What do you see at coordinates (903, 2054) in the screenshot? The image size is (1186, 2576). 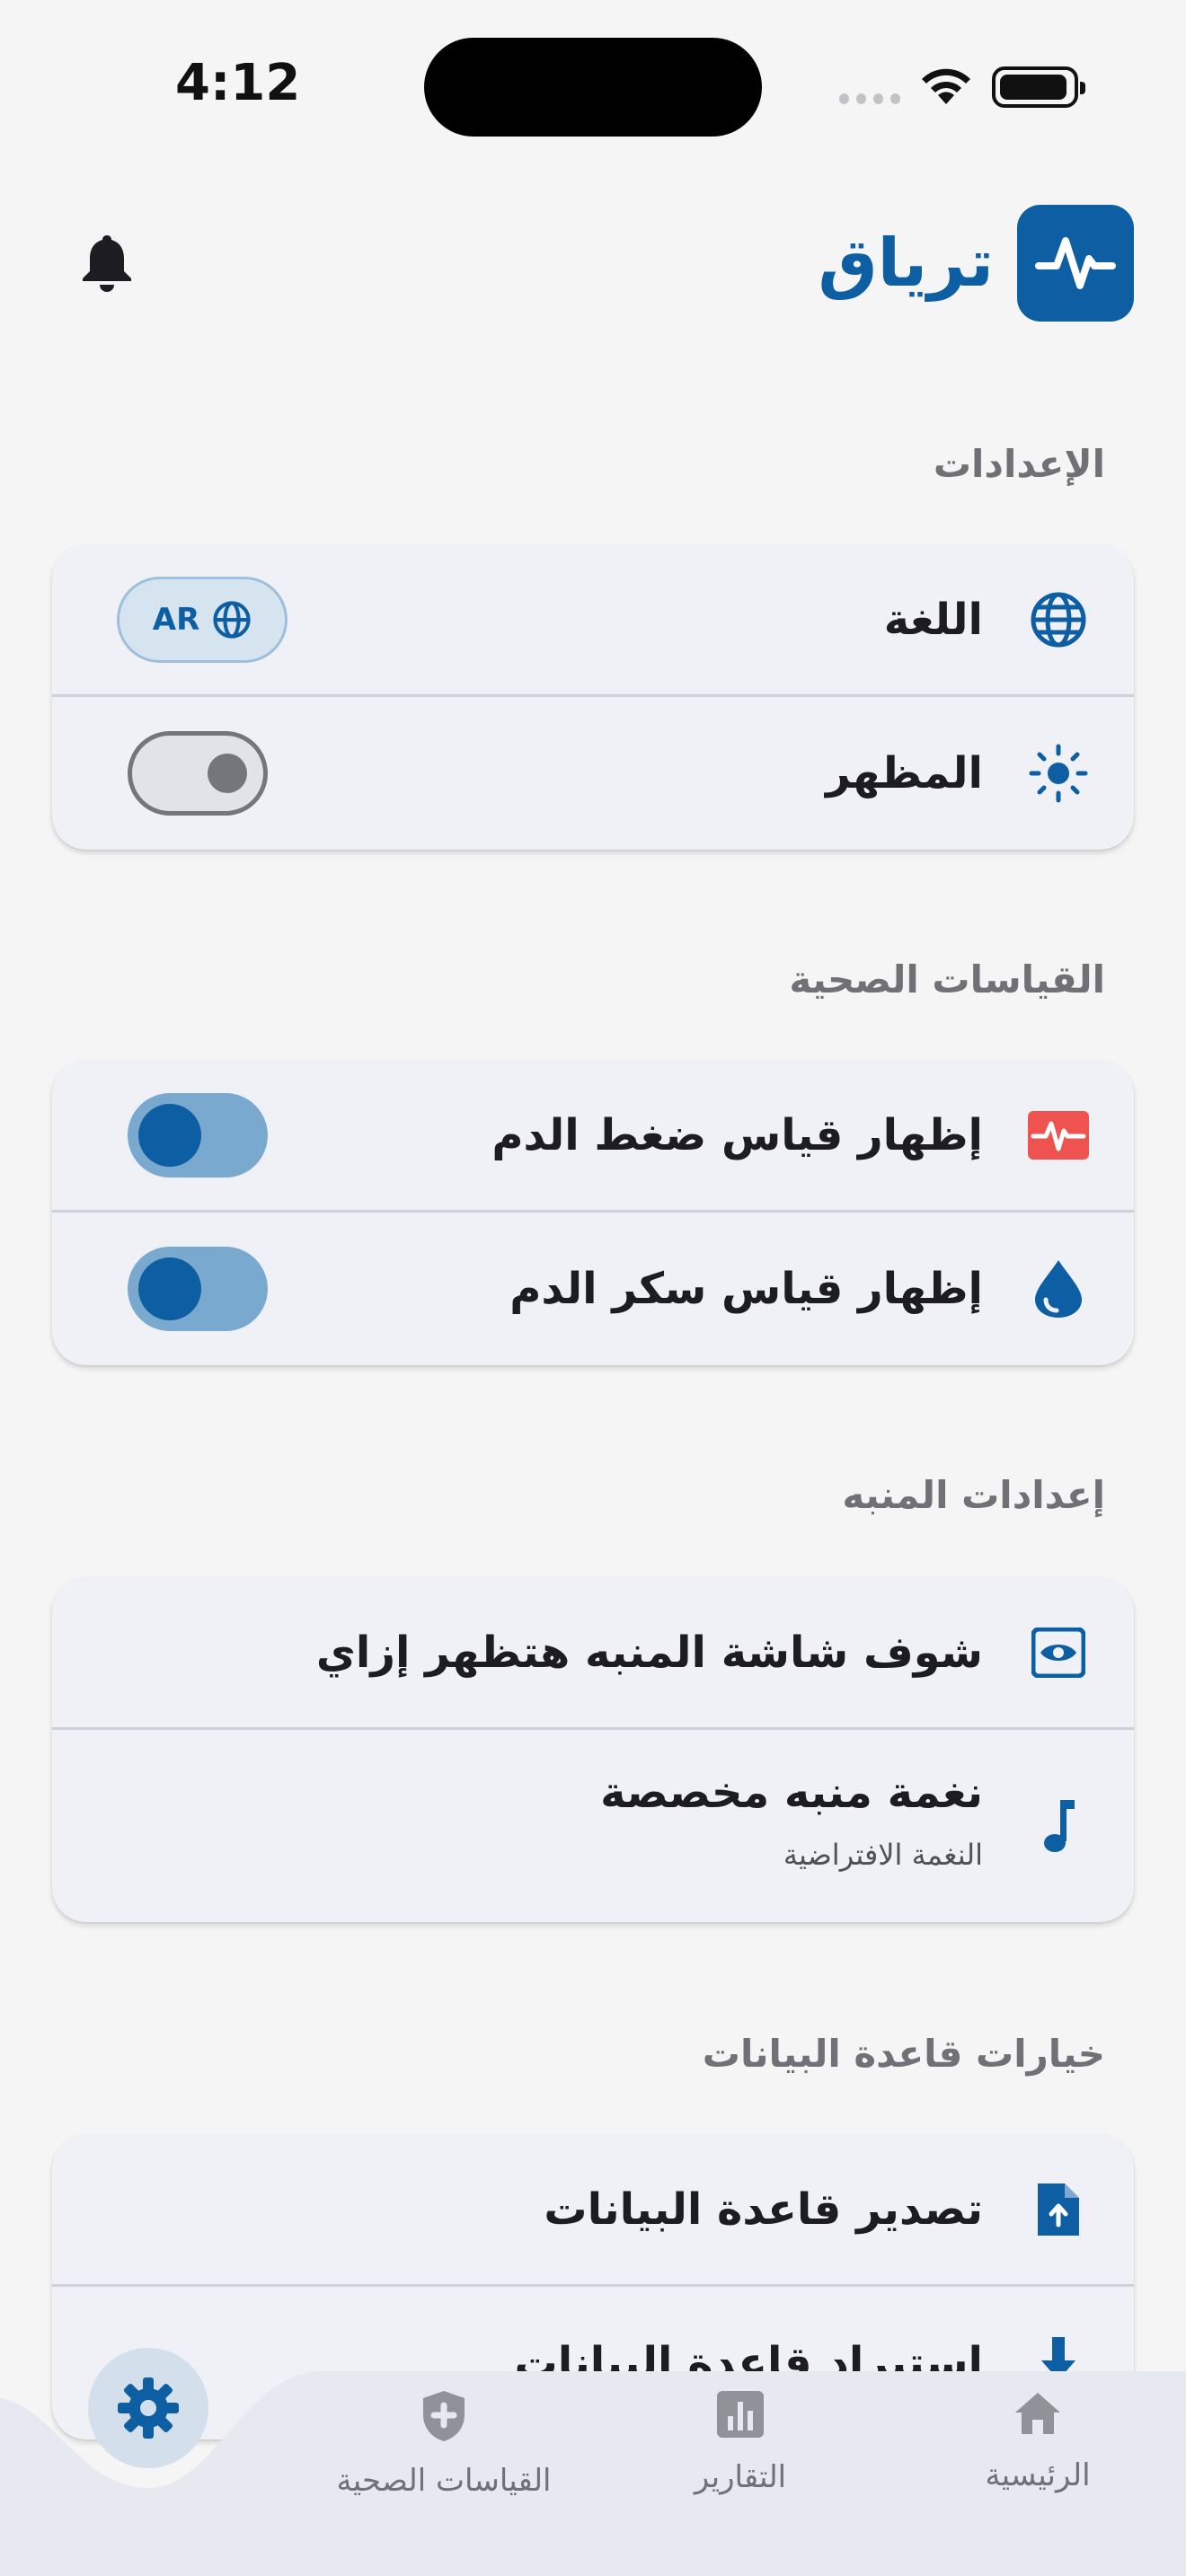 I see `section-title-database: خيارات قاعدة البيانات` at bounding box center [903, 2054].